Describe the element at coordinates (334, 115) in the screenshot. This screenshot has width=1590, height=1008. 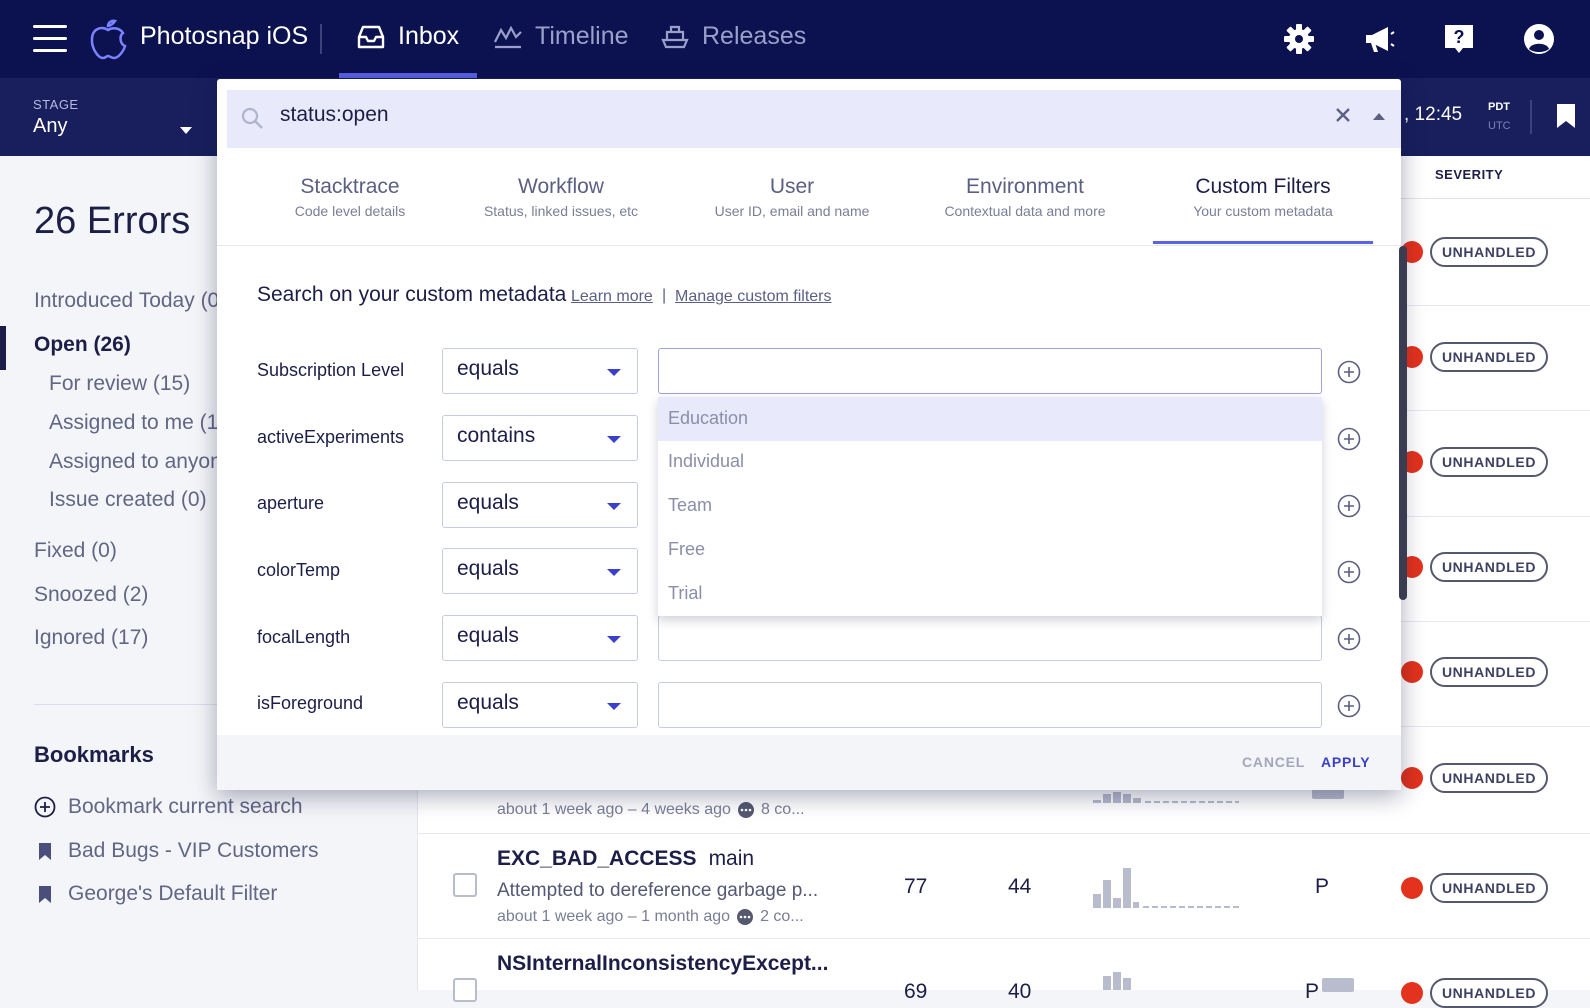
I see `search-input: status:open` at that location.